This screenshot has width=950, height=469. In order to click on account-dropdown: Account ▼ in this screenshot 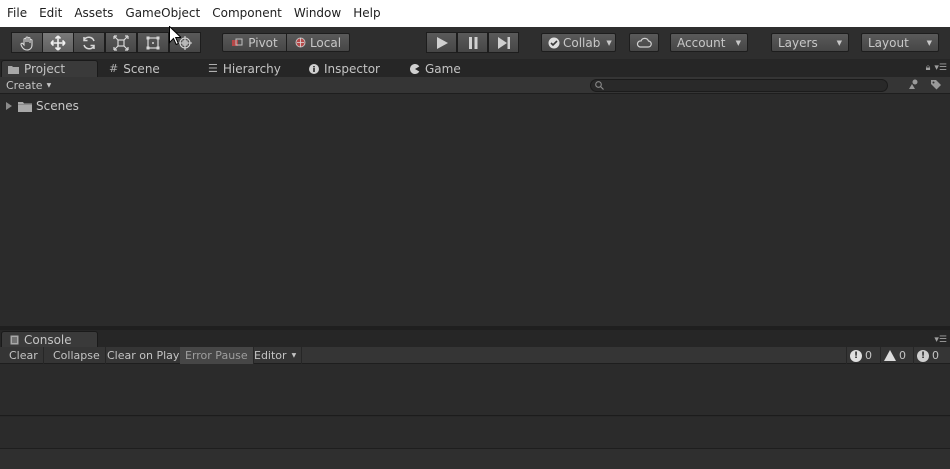, I will do `click(709, 42)`.